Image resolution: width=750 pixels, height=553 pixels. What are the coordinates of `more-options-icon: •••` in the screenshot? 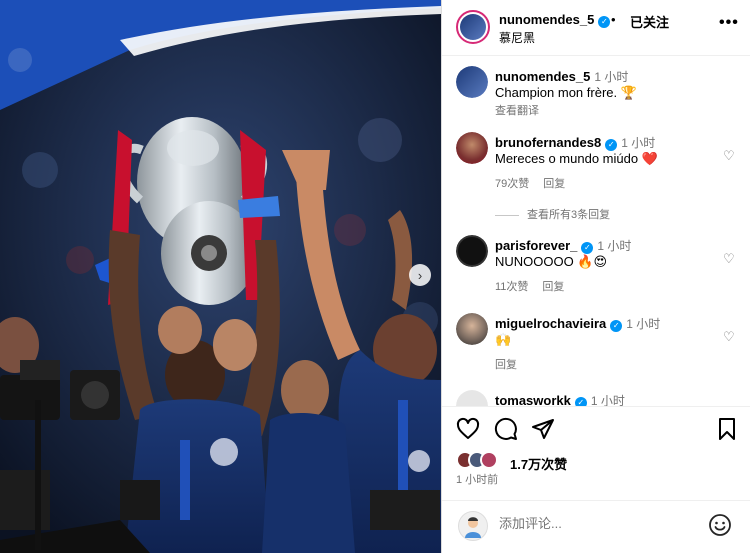 It's located at (729, 23).